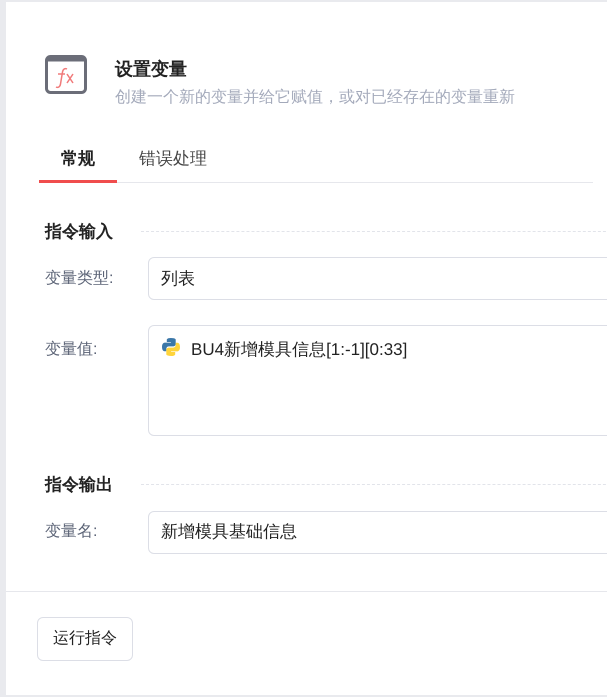 Image resolution: width=607 pixels, height=697 pixels. I want to click on run-button: 运行指令, so click(85, 638).